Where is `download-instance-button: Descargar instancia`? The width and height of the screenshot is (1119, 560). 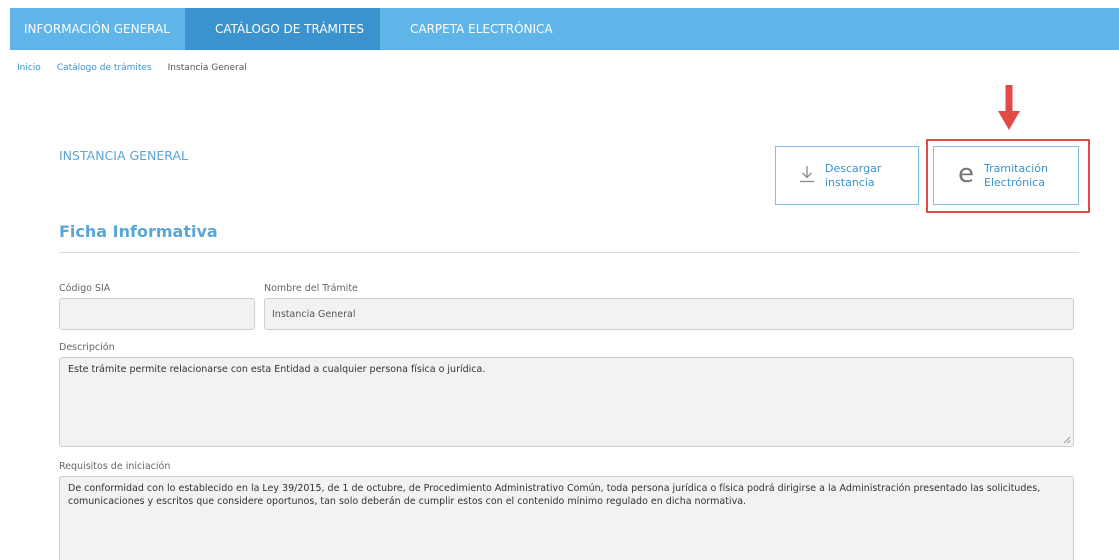 download-instance-button: Descargar instancia is located at coordinates (847, 175).